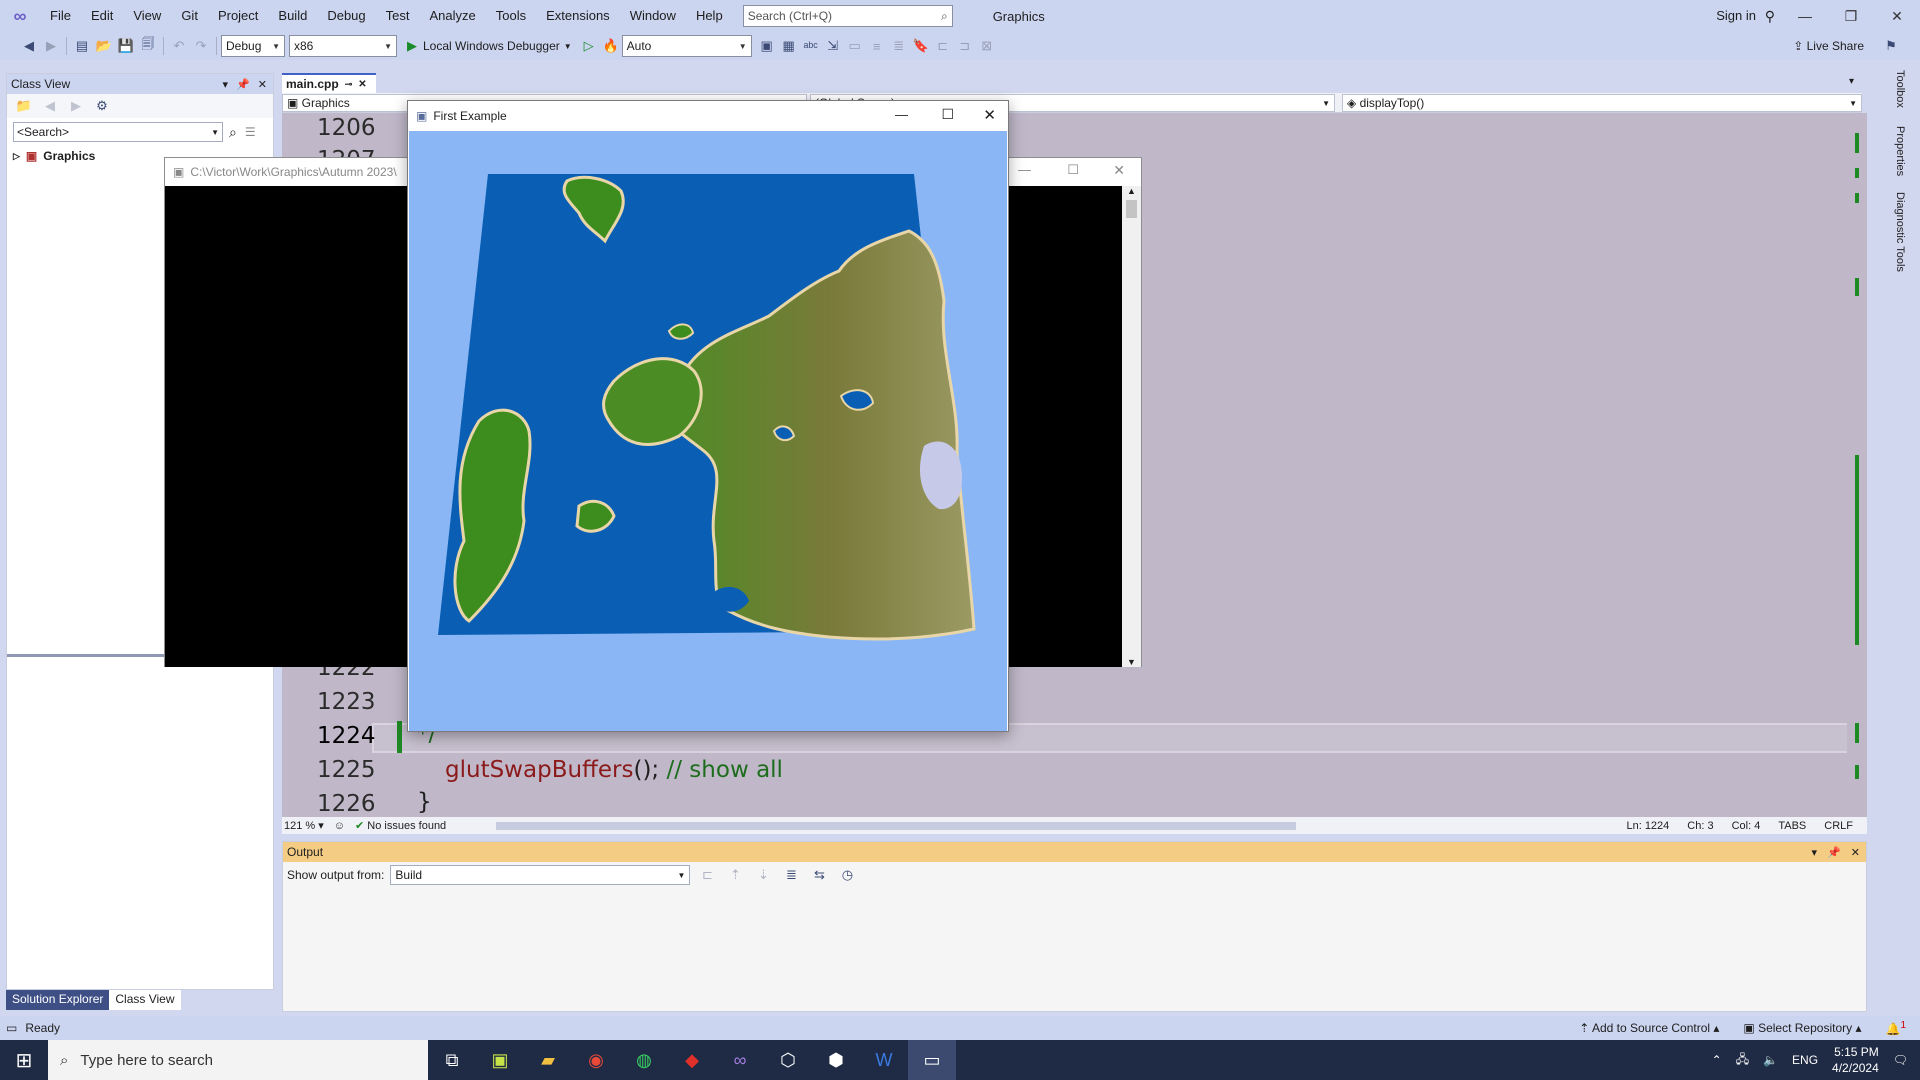  I want to click on taskbar-search-input: ⌕ Type here to search, so click(238, 1060).